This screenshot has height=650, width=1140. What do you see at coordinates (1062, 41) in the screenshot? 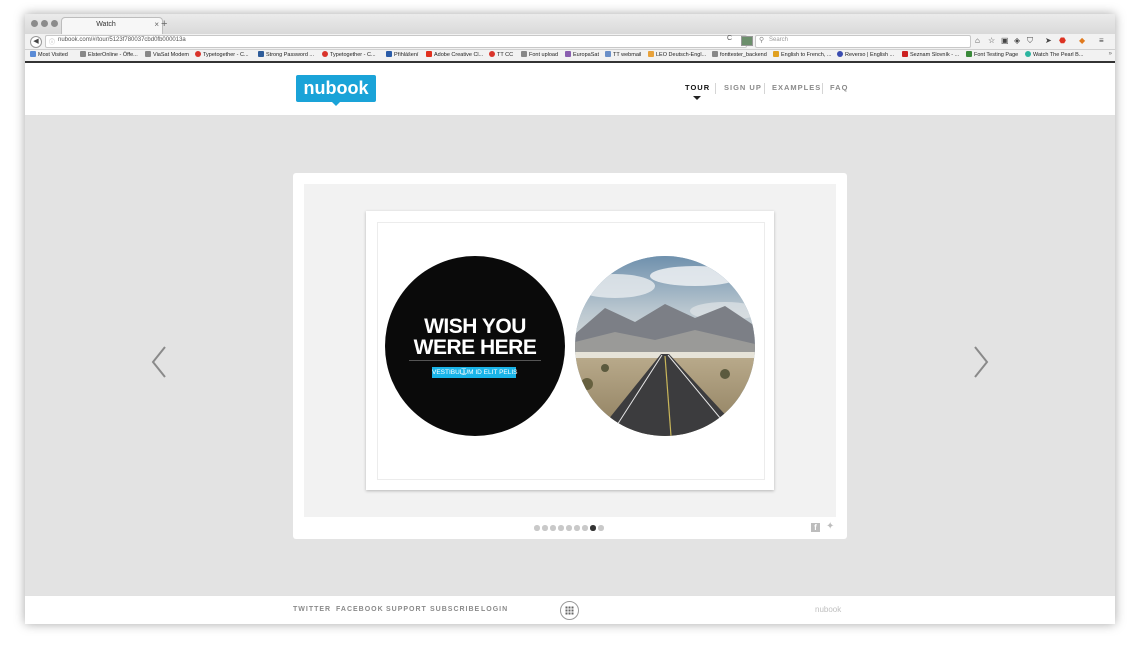
I see `adblock-icon: ⬣` at bounding box center [1062, 41].